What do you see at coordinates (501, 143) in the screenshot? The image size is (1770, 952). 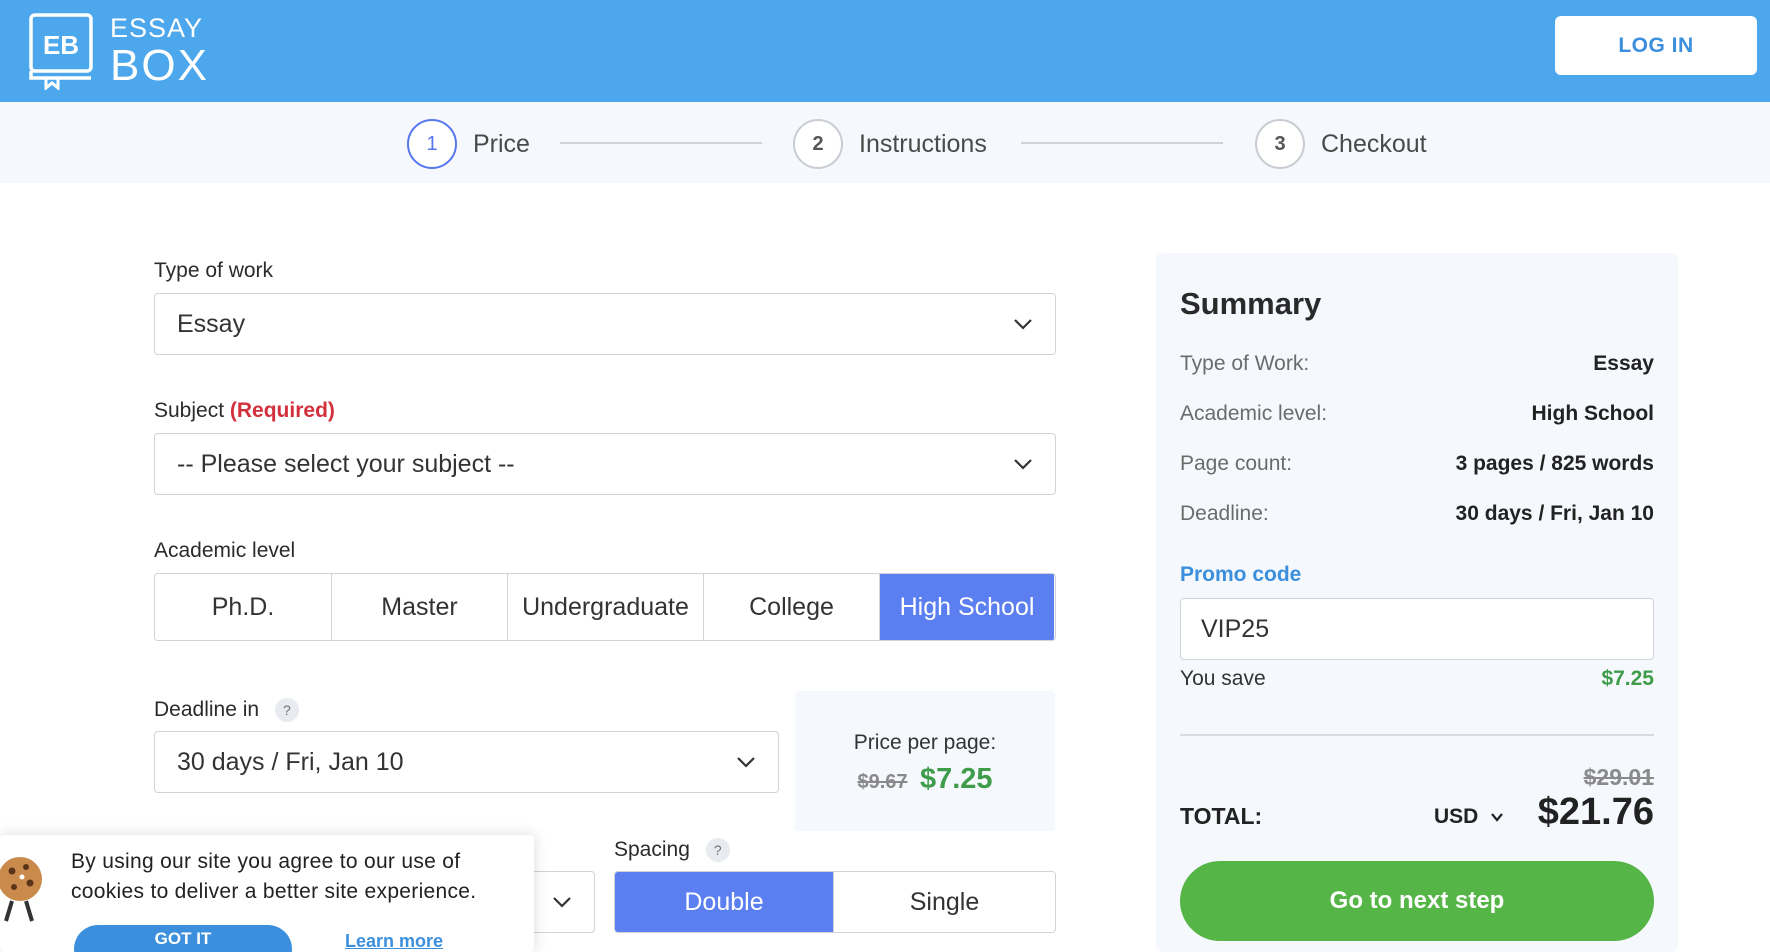 I see `step-label: Price` at bounding box center [501, 143].